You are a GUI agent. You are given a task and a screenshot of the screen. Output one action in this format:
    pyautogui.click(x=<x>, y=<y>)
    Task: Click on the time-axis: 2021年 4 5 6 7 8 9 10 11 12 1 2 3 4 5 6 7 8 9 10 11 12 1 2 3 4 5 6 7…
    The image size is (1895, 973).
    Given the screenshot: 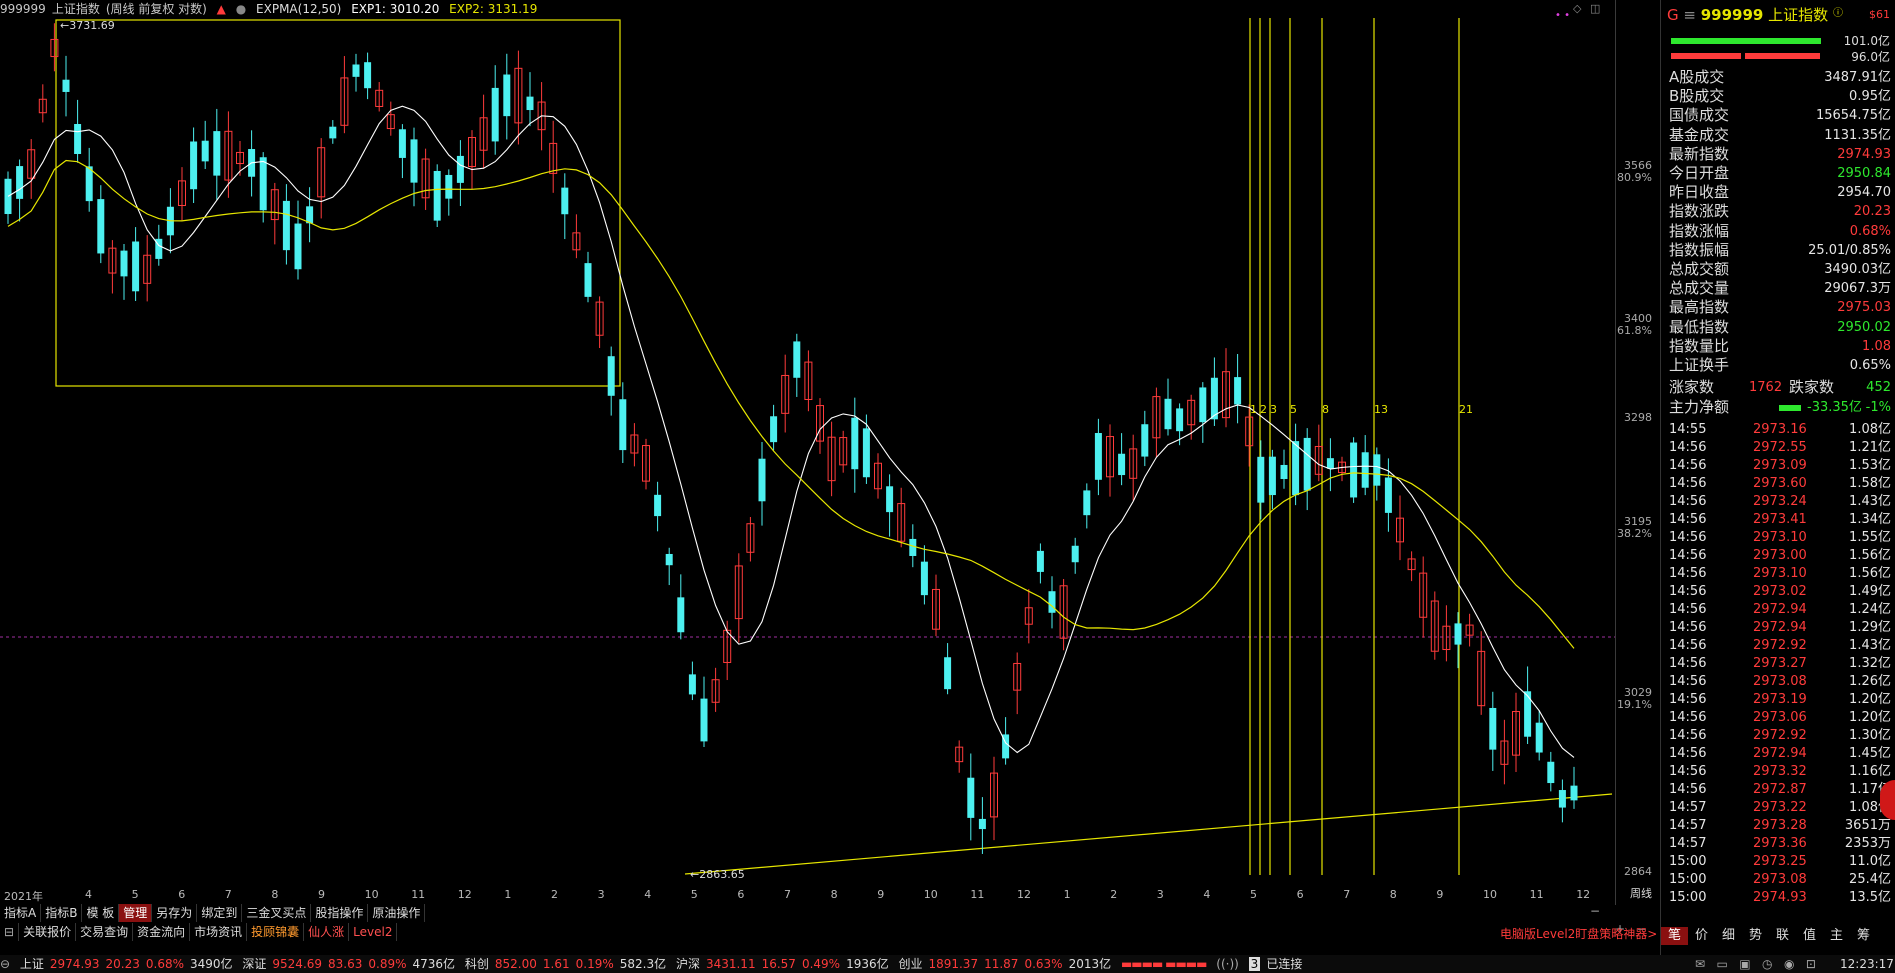 What is the action you would take?
    pyautogui.click(x=807, y=895)
    